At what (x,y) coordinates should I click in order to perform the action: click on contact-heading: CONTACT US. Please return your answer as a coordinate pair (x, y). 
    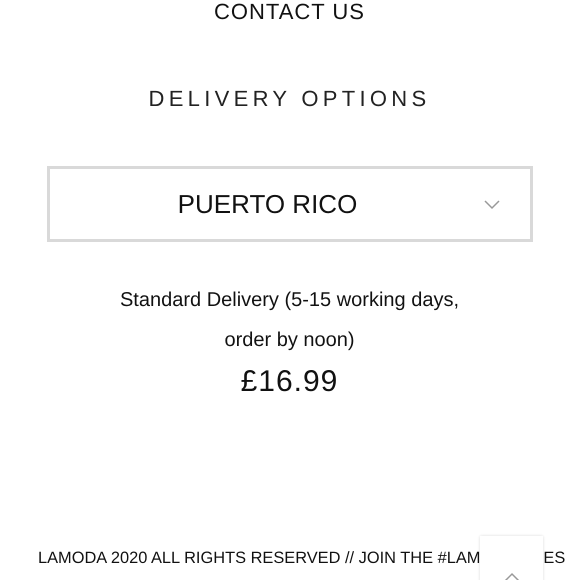
    Looking at the image, I should click on (289, 12).